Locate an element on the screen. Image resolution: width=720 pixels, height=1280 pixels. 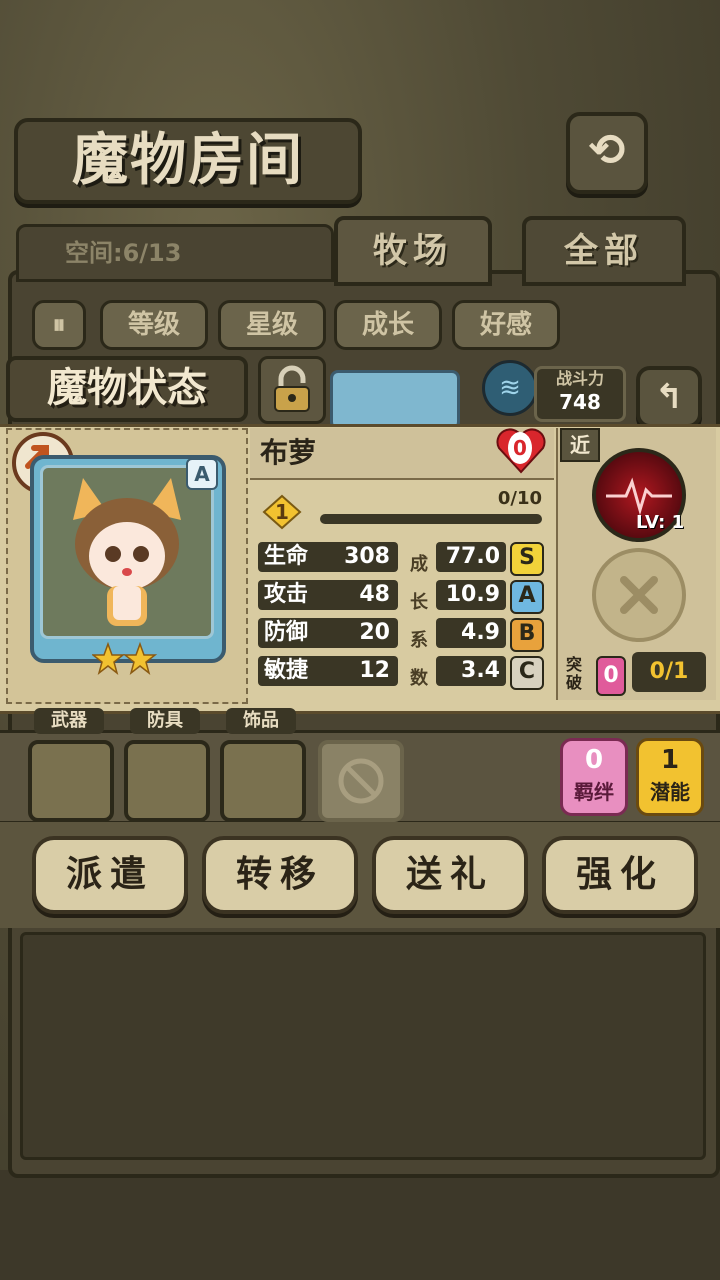
monster-status-title-text: 魔物状态 is located at coordinates (127, 388).